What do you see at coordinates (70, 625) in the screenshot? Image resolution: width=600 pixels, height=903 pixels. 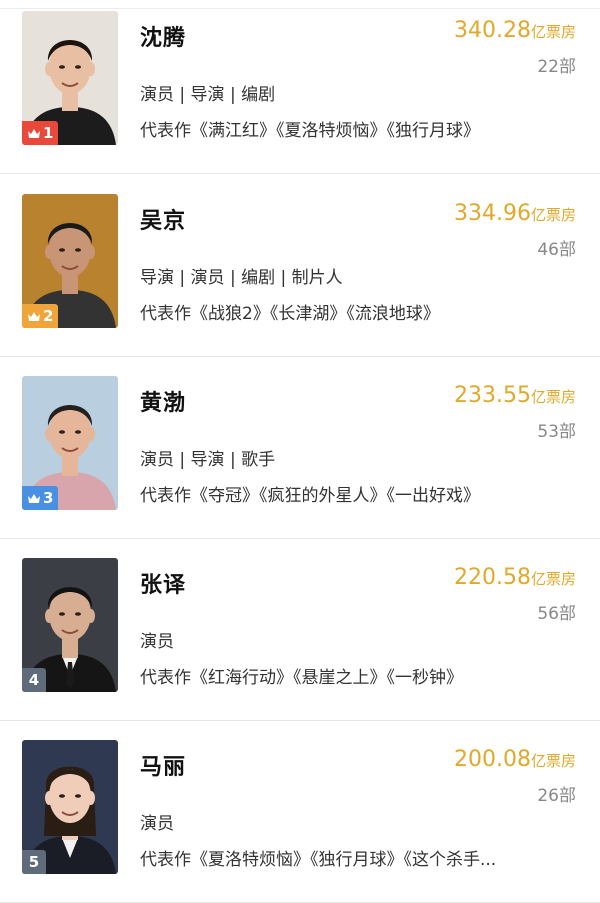 I see `avatar: 4` at bounding box center [70, 625].